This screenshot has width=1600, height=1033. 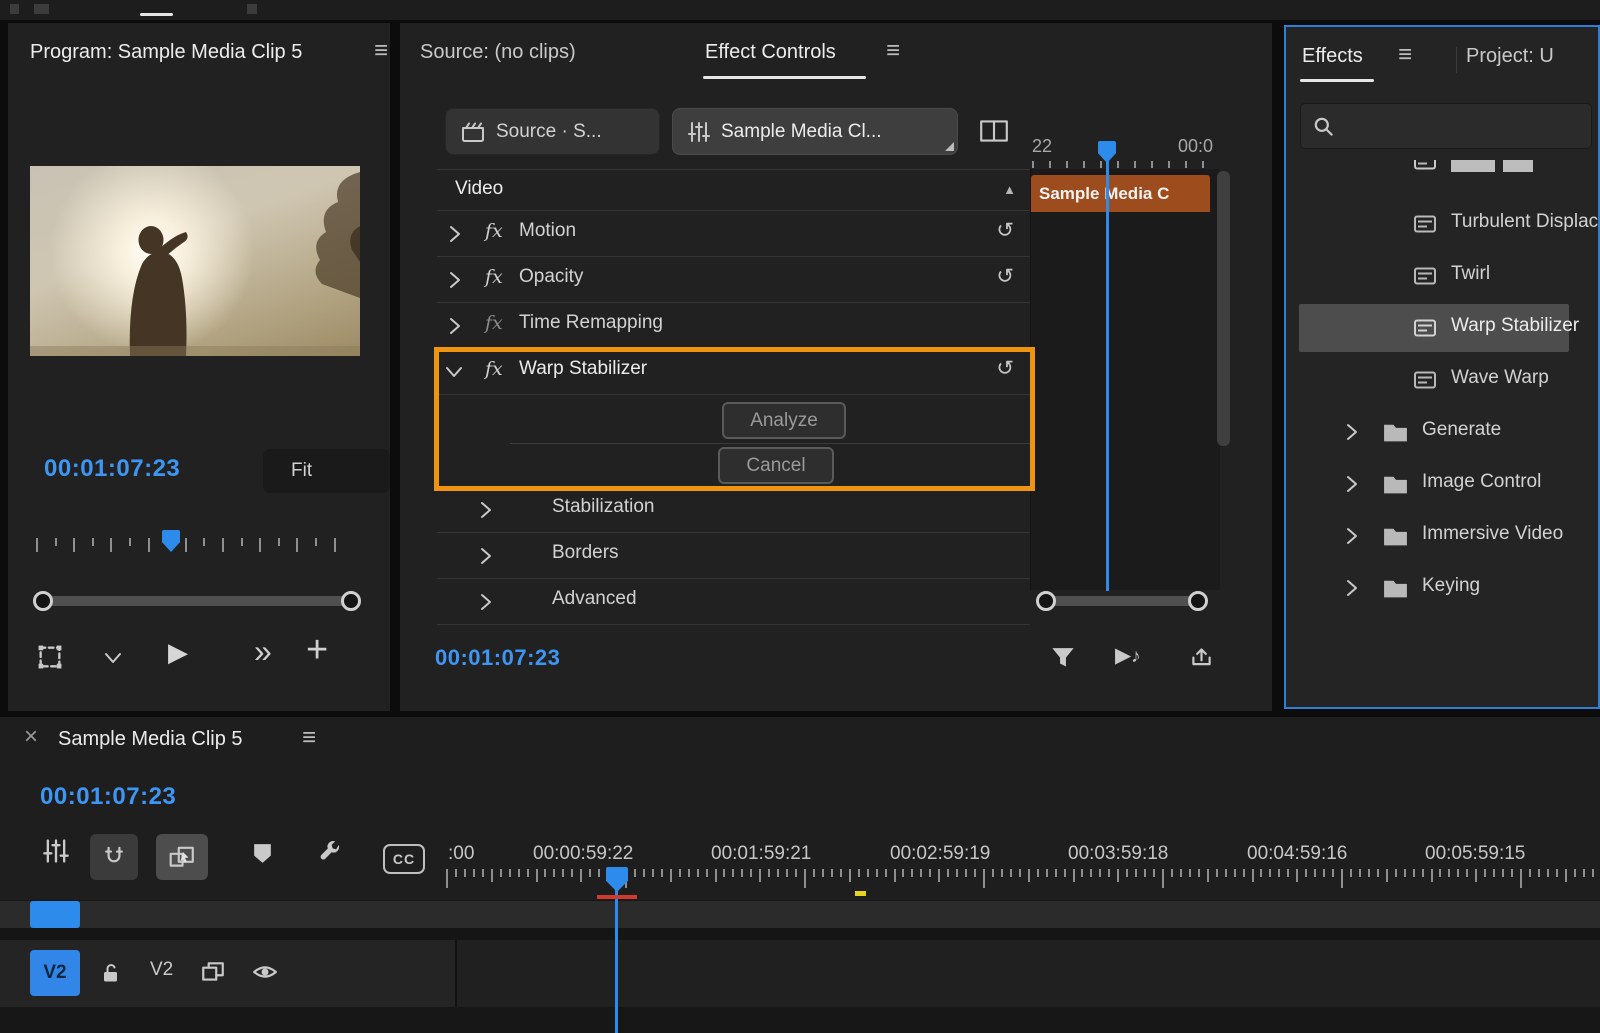 What do you see at coordinates (55, 914) in the screenshot?
I see `timeline-scroll-handle` at bounding box center [55, 914].